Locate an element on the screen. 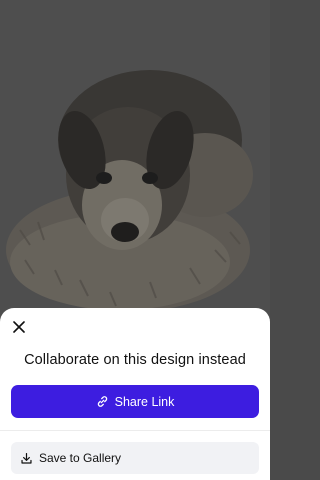  share-link-label: Share Link is located at coordinates (144, 401).